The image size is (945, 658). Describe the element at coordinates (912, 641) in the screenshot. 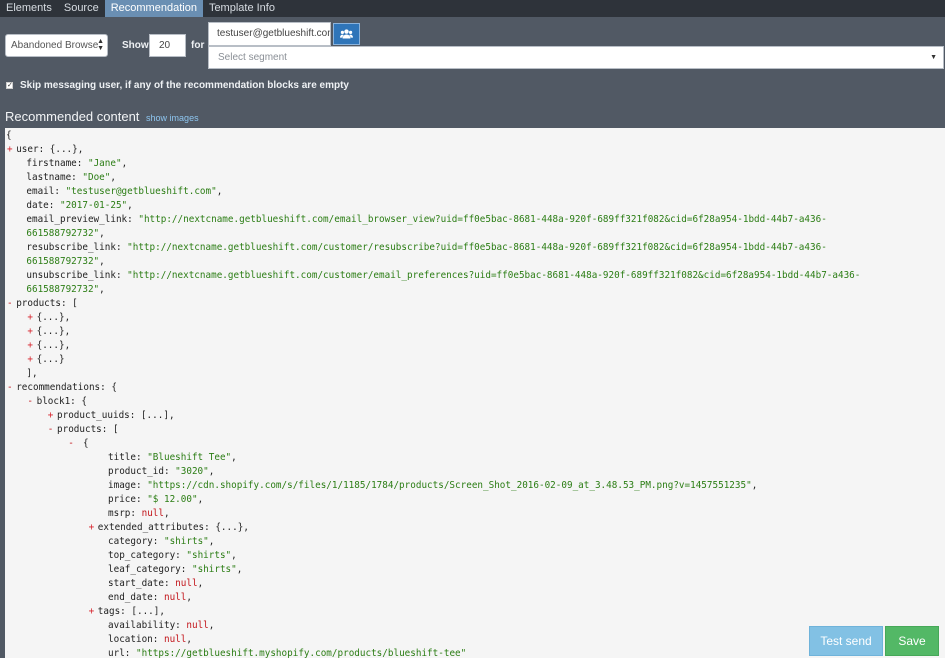

I see `save-button: Save` at that location.